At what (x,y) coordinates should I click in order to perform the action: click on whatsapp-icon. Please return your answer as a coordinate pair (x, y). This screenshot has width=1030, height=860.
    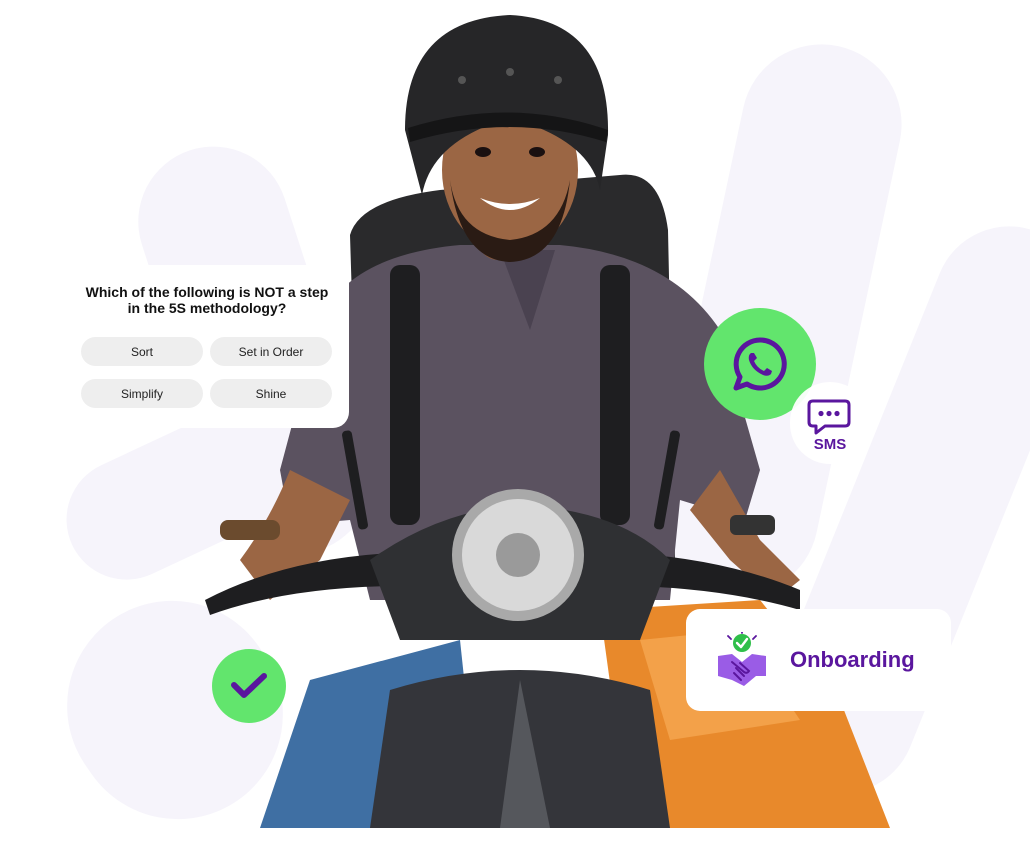
    Looking at the image, I should click on (760, 364).